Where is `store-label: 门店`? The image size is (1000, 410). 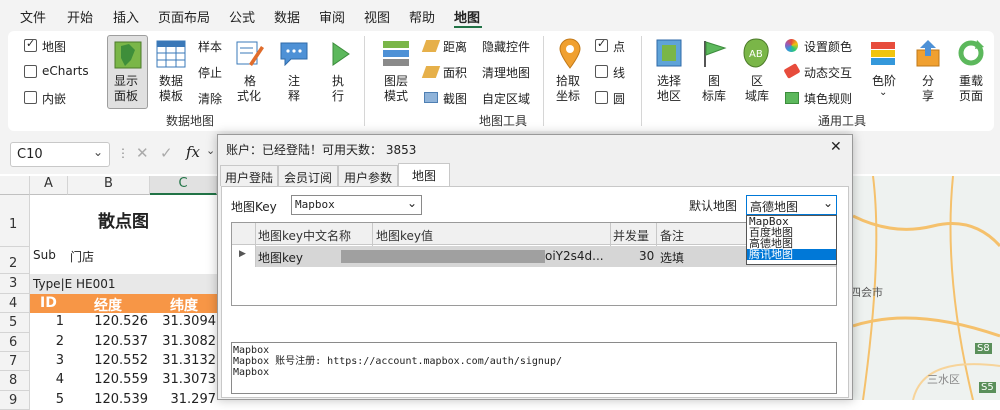 store-label: 门店 is located at coordinates (82, 256).